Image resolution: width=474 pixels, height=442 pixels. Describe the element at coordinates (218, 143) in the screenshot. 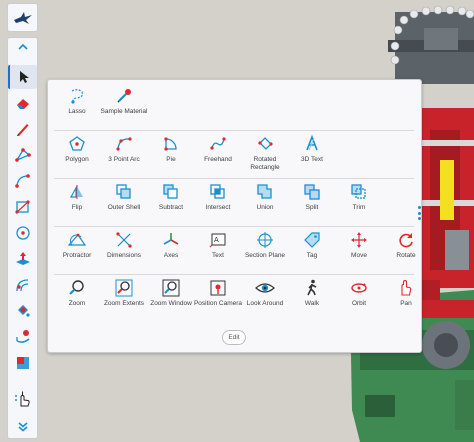

I see `freehand-icon` at that location.